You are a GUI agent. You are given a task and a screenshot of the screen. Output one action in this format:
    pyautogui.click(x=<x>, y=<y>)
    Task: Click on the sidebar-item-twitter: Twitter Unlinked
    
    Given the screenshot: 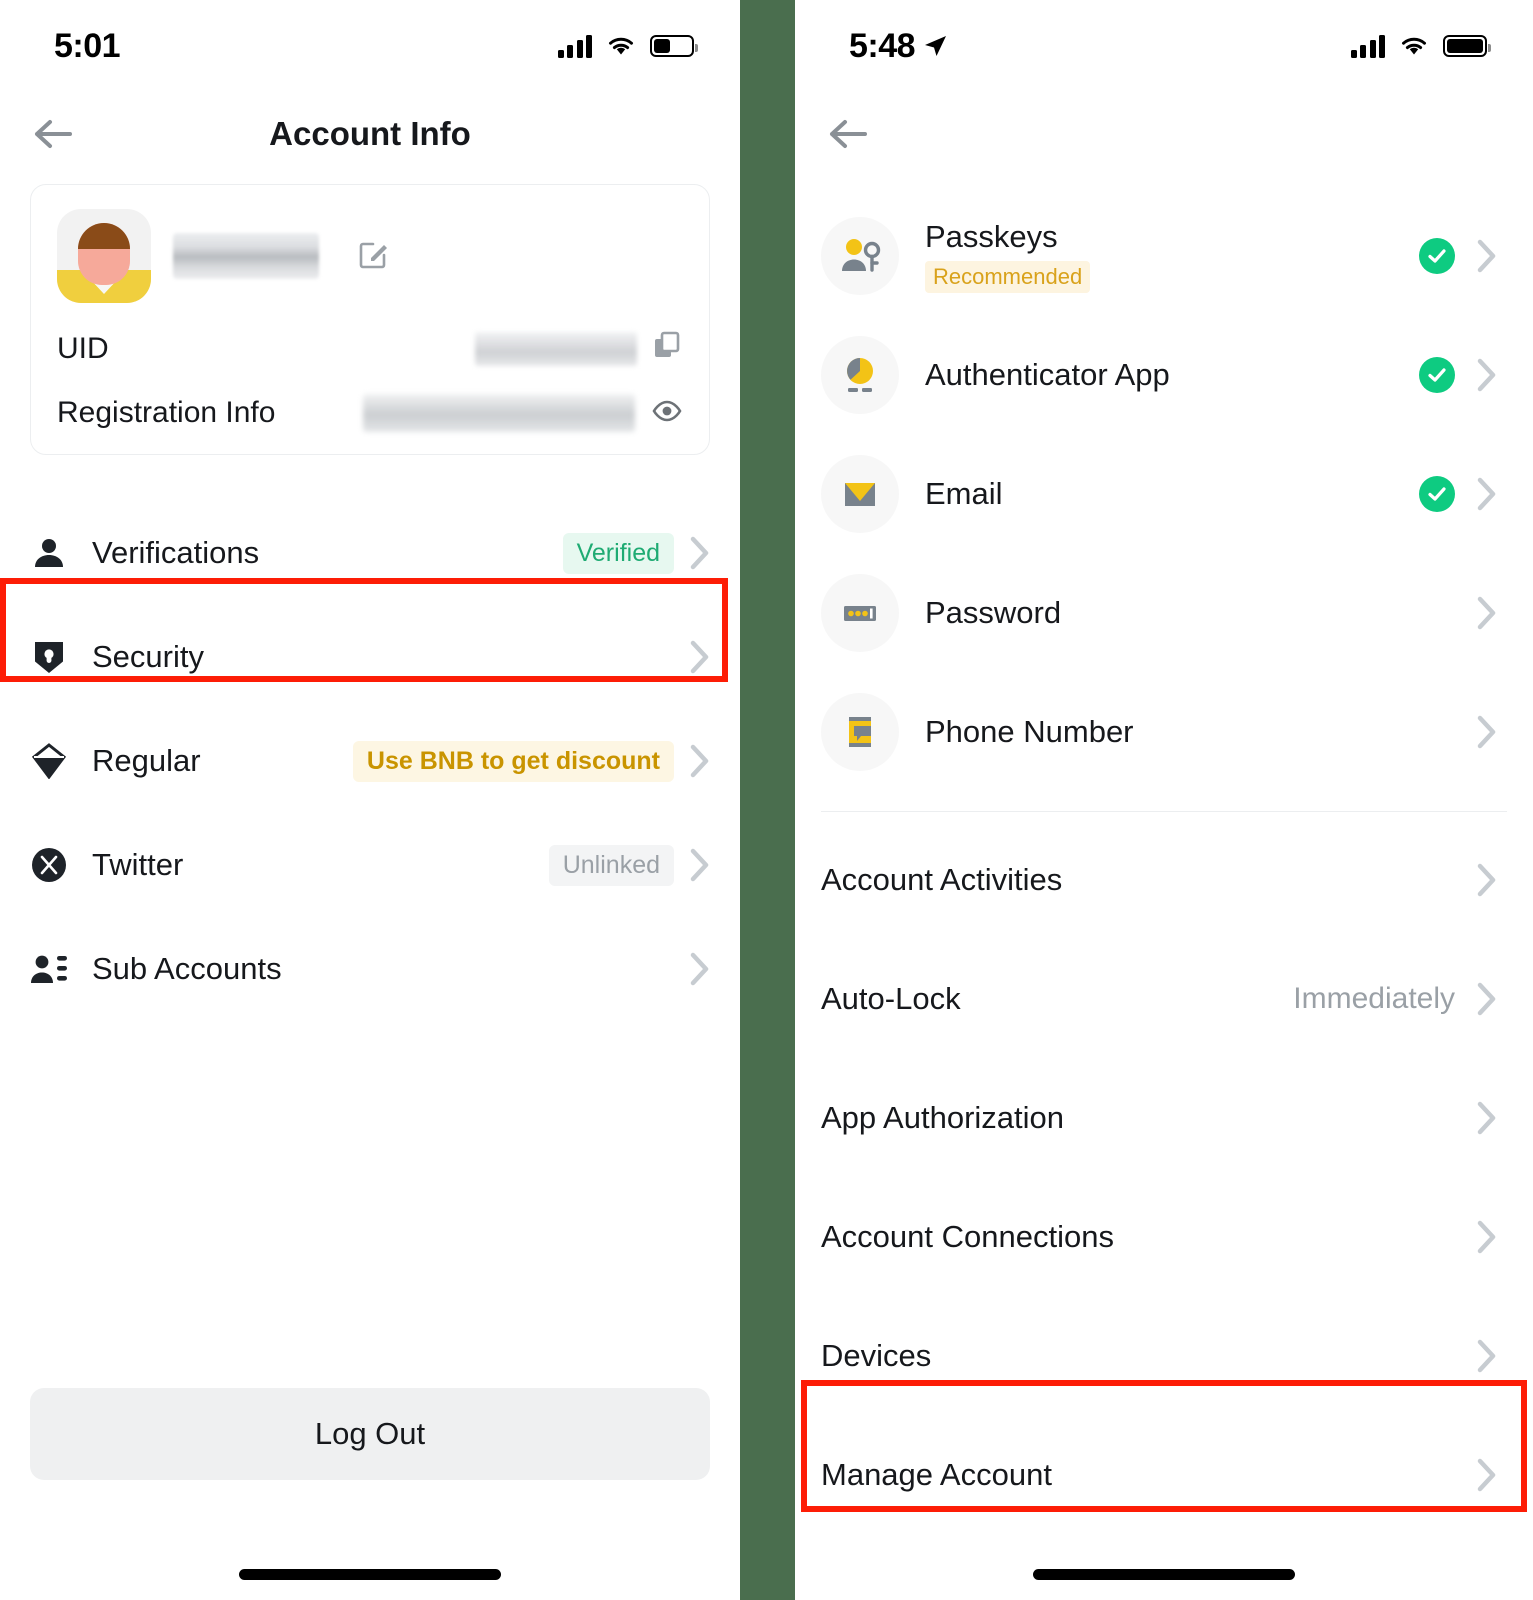 What is the action you would take?
    pyautogui.click(x=370, y=865)
    